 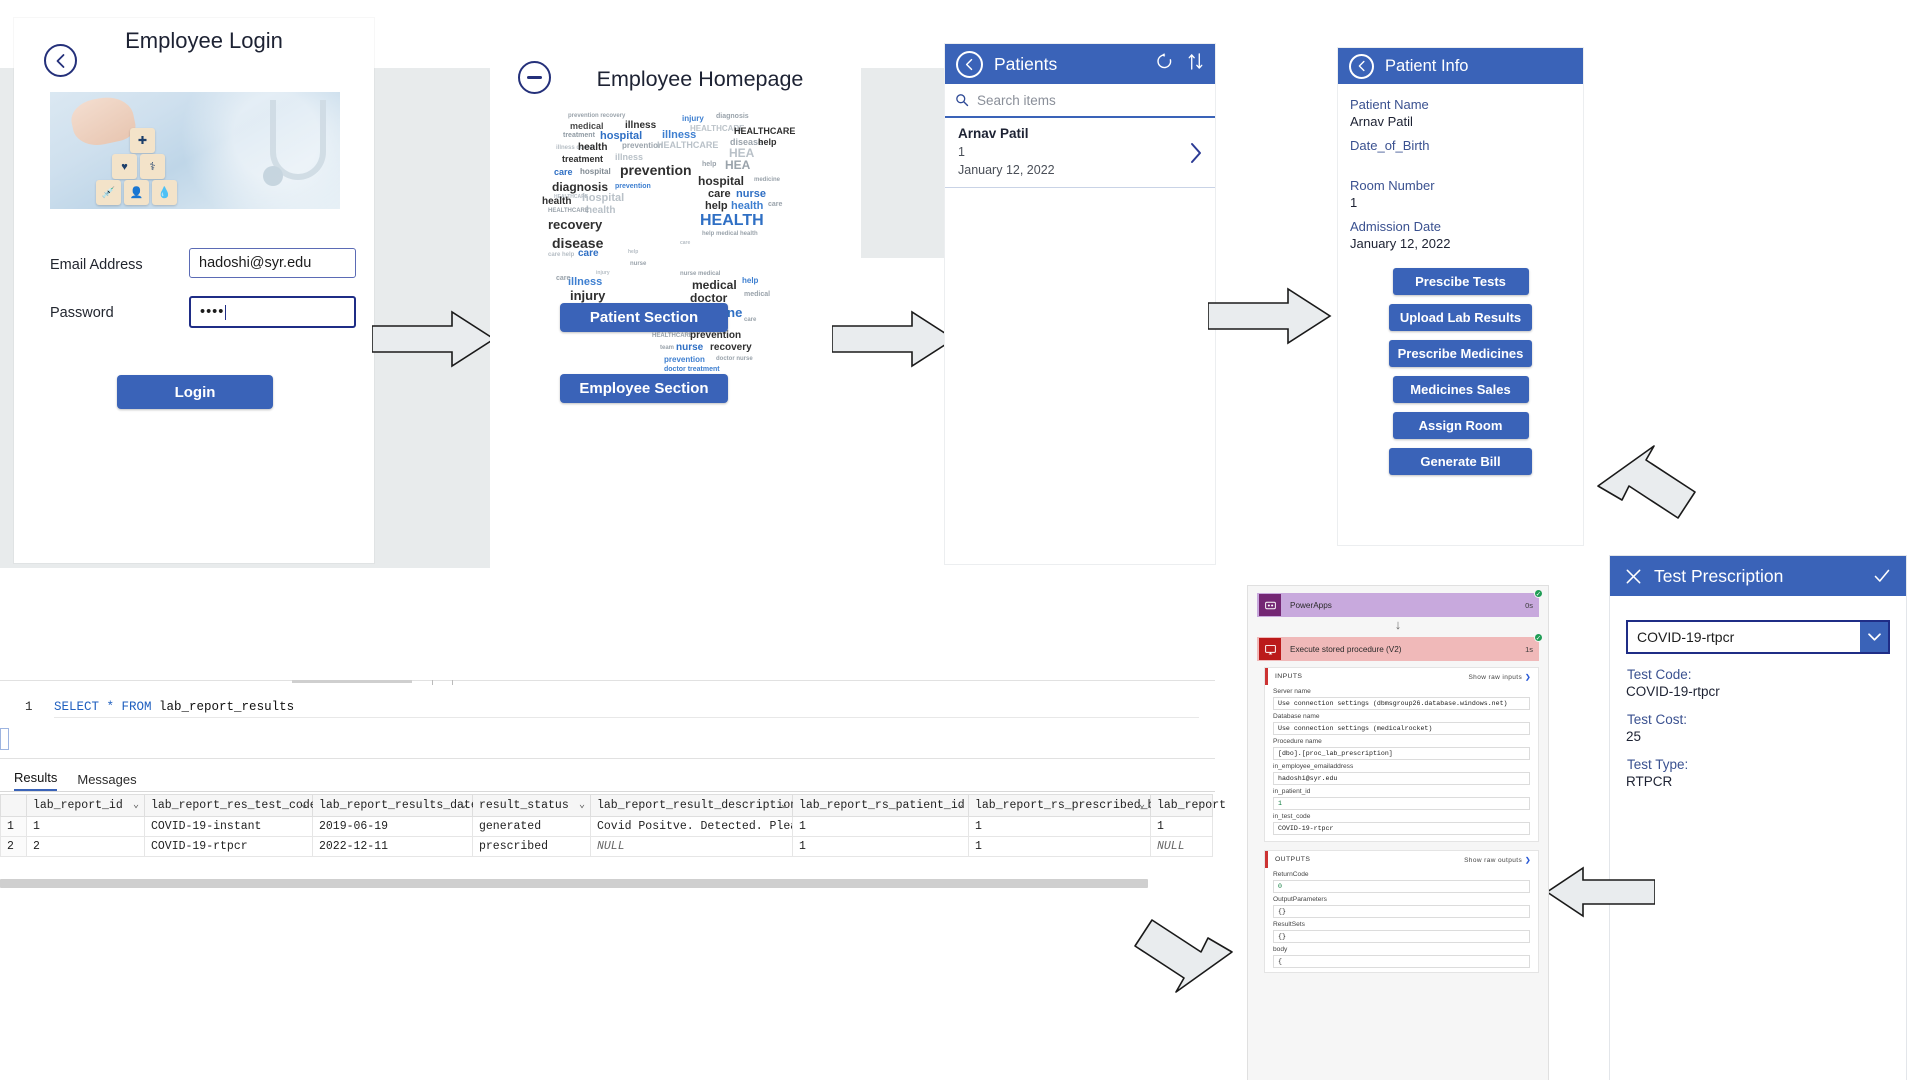 What do you see at coordinates (1401, 778) in the screenshot?
I see `field-value: hadoshi@syr.edu` at bounding box center [1401, 778].